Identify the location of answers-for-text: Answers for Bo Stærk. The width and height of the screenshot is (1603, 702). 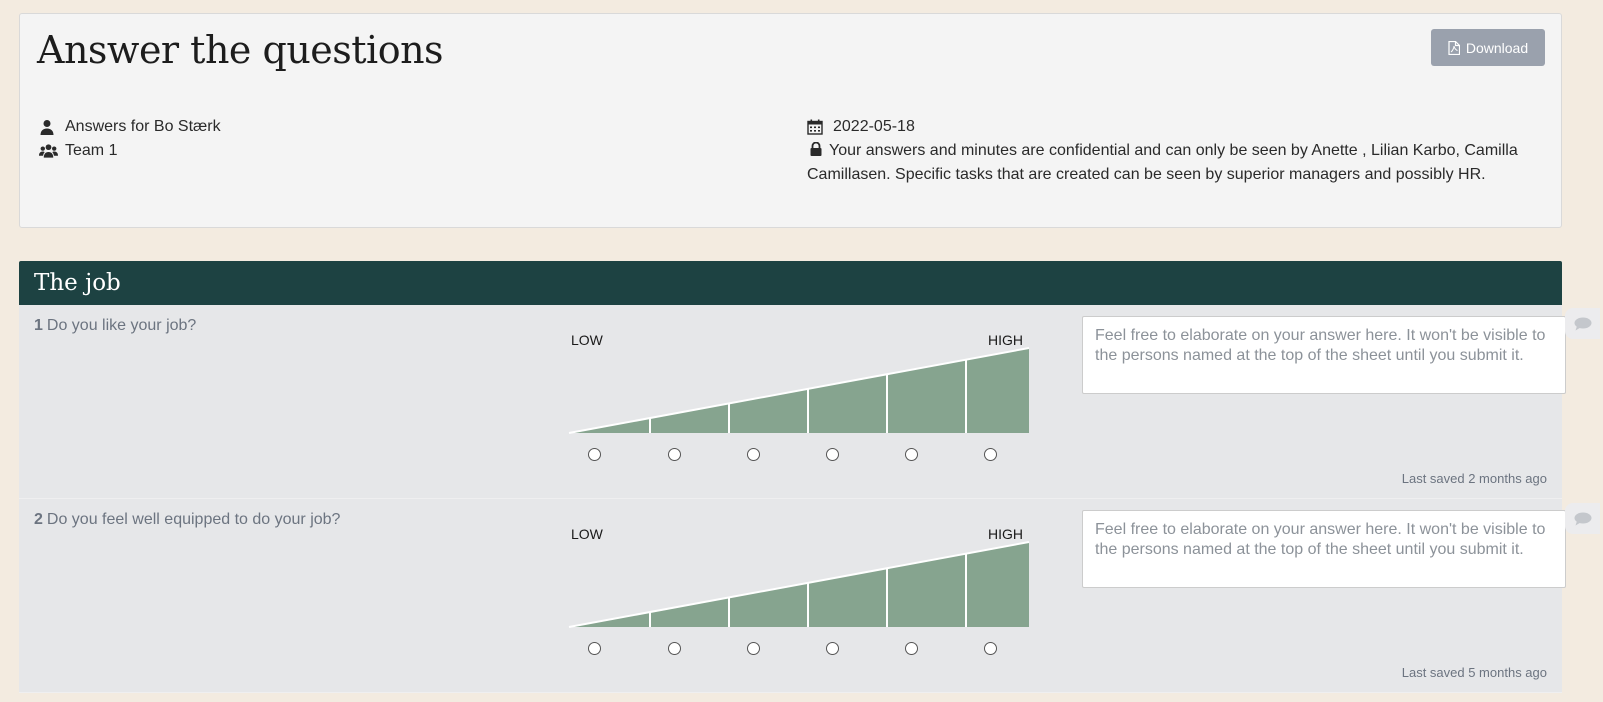
(143, 126).